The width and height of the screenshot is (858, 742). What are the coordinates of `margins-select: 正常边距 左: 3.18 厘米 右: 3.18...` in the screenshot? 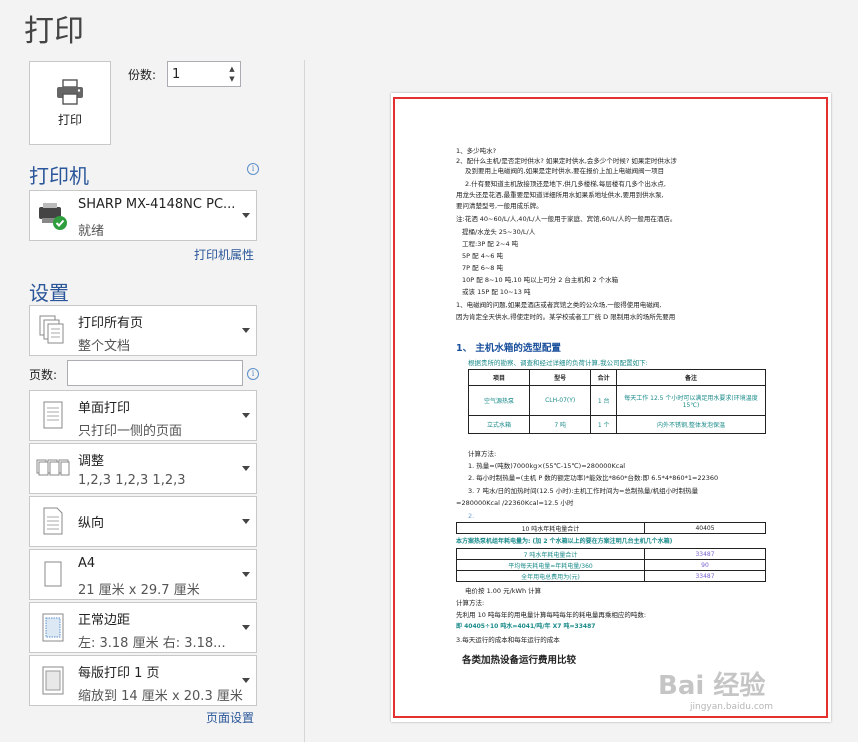 It's located at (143, 627).